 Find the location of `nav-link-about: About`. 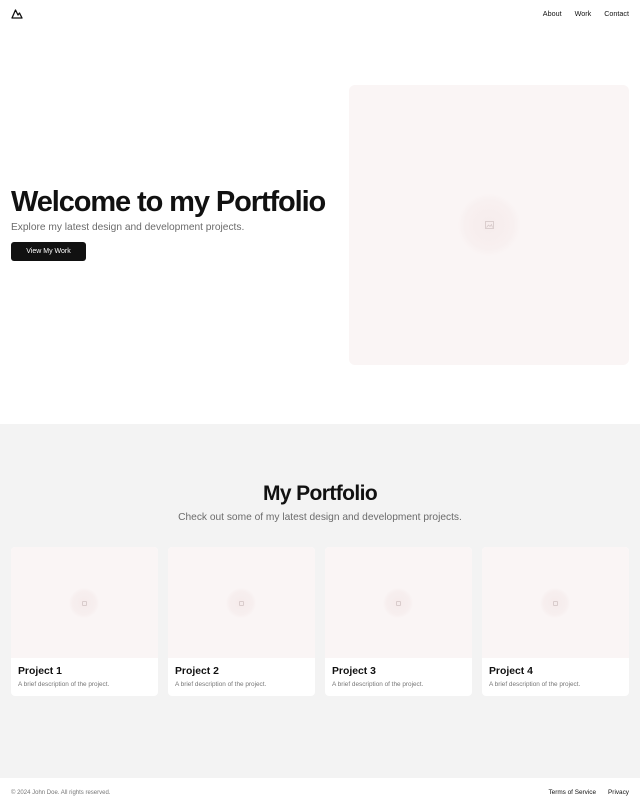

nav-link-about: About is located at coordinates (552, 13).